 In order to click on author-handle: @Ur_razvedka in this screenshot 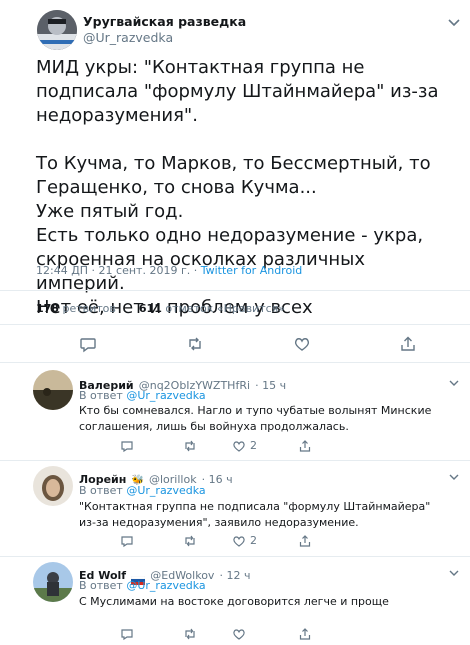, I will do `click(128, 37)`.